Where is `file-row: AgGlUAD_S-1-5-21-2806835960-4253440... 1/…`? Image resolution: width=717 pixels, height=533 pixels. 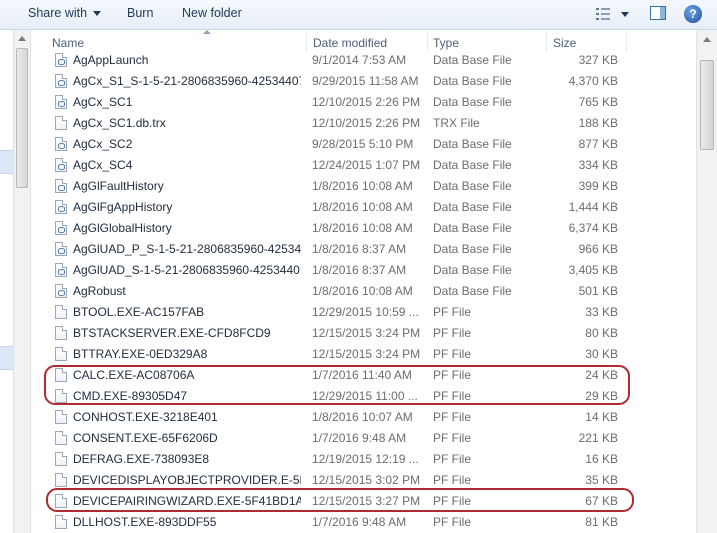 file-row: AgGlUAD_S-1-5-21-2806835960-4253440... 1/… is located at coordinates (363, 270).